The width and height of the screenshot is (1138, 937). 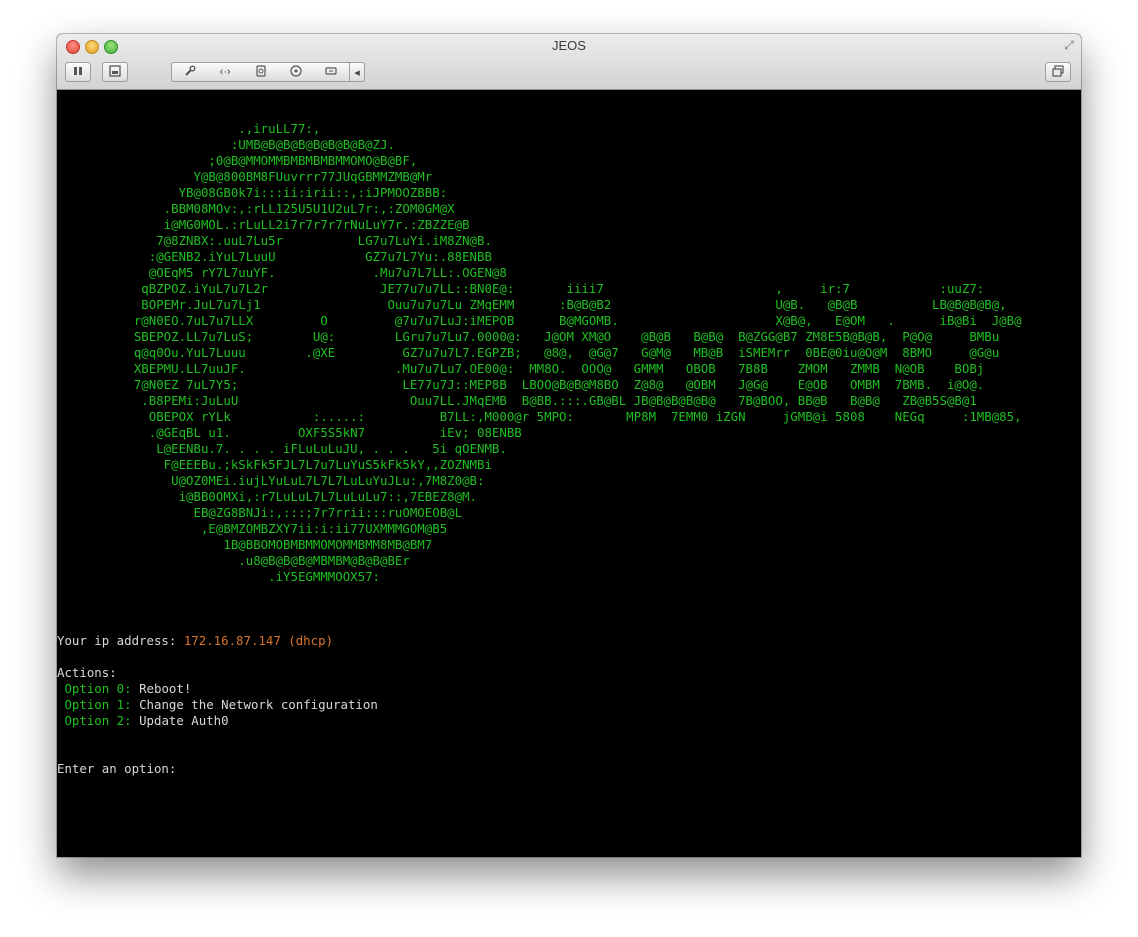 I want to click on network-arrows-icon: ‹·›, so click(x=225, y=72).